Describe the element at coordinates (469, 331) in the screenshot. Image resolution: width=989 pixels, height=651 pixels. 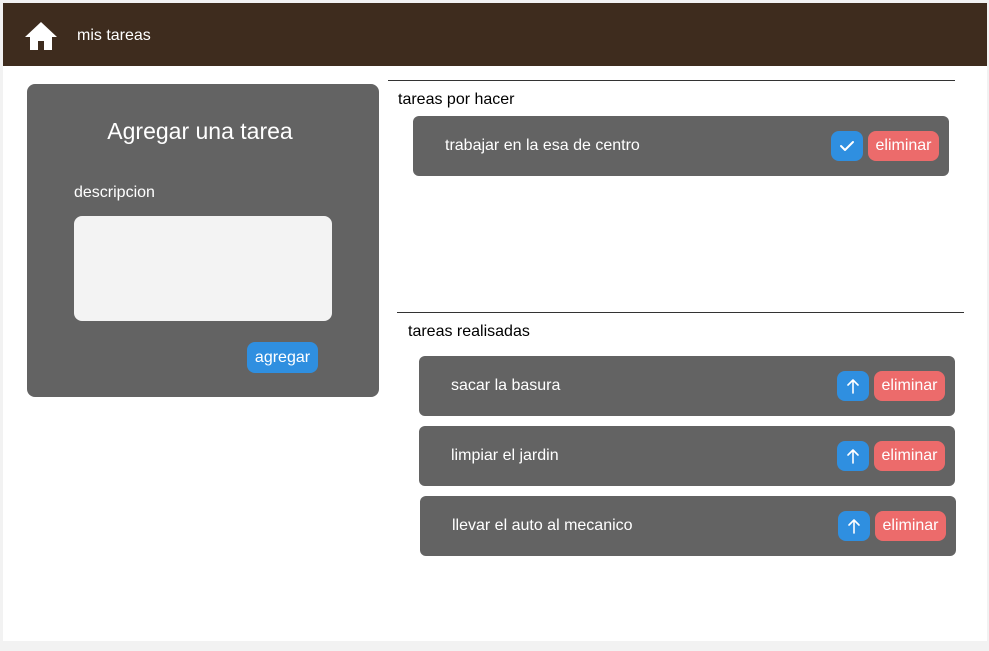
I see `done-section-label: tareas realisadas` at that location.